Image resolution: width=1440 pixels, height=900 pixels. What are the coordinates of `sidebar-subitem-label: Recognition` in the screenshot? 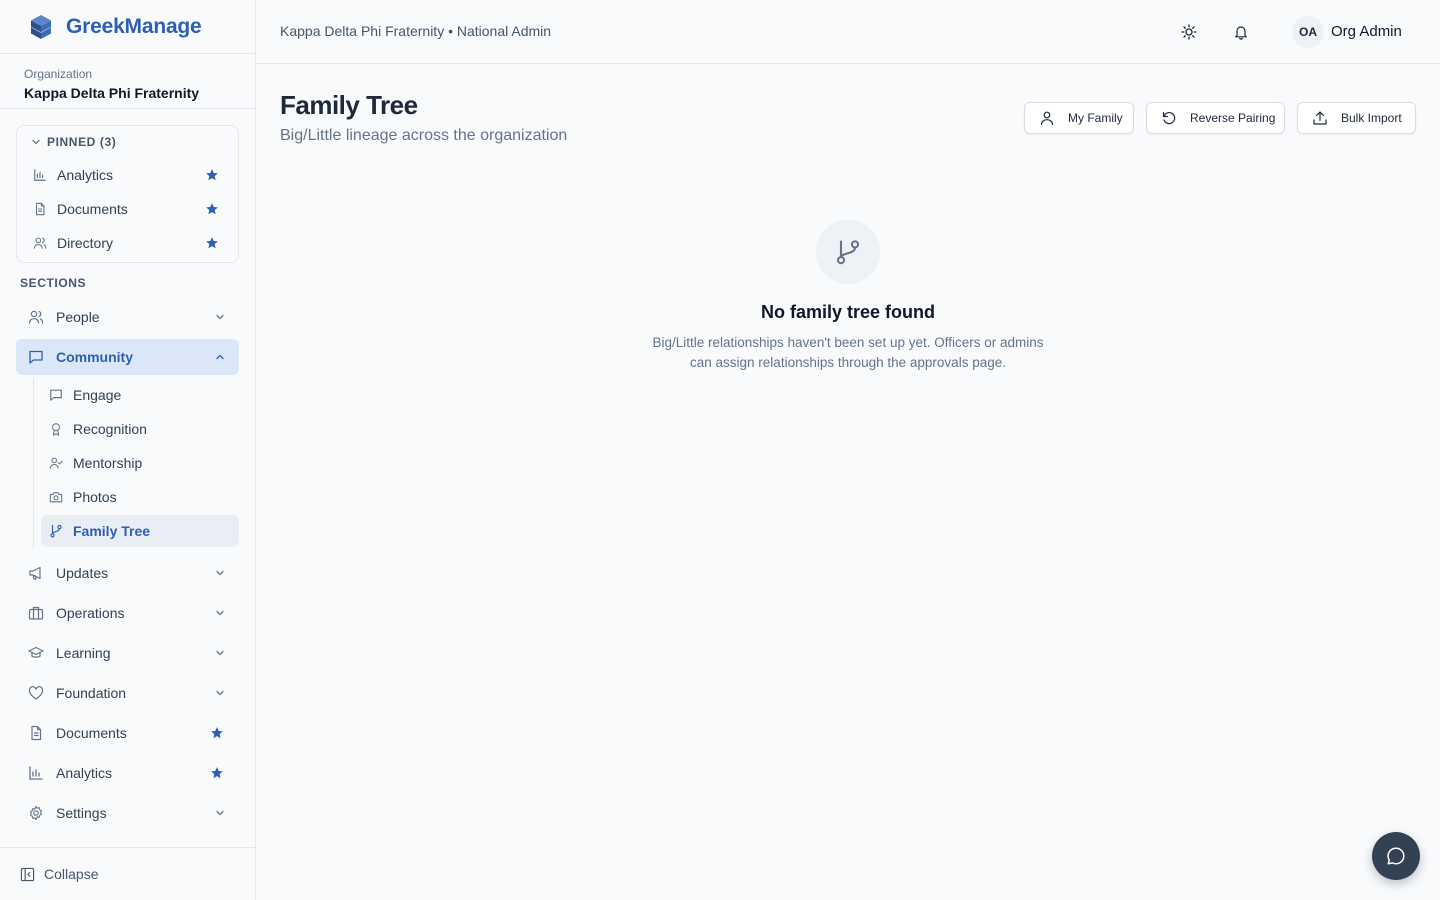 It's located at (110, 429).